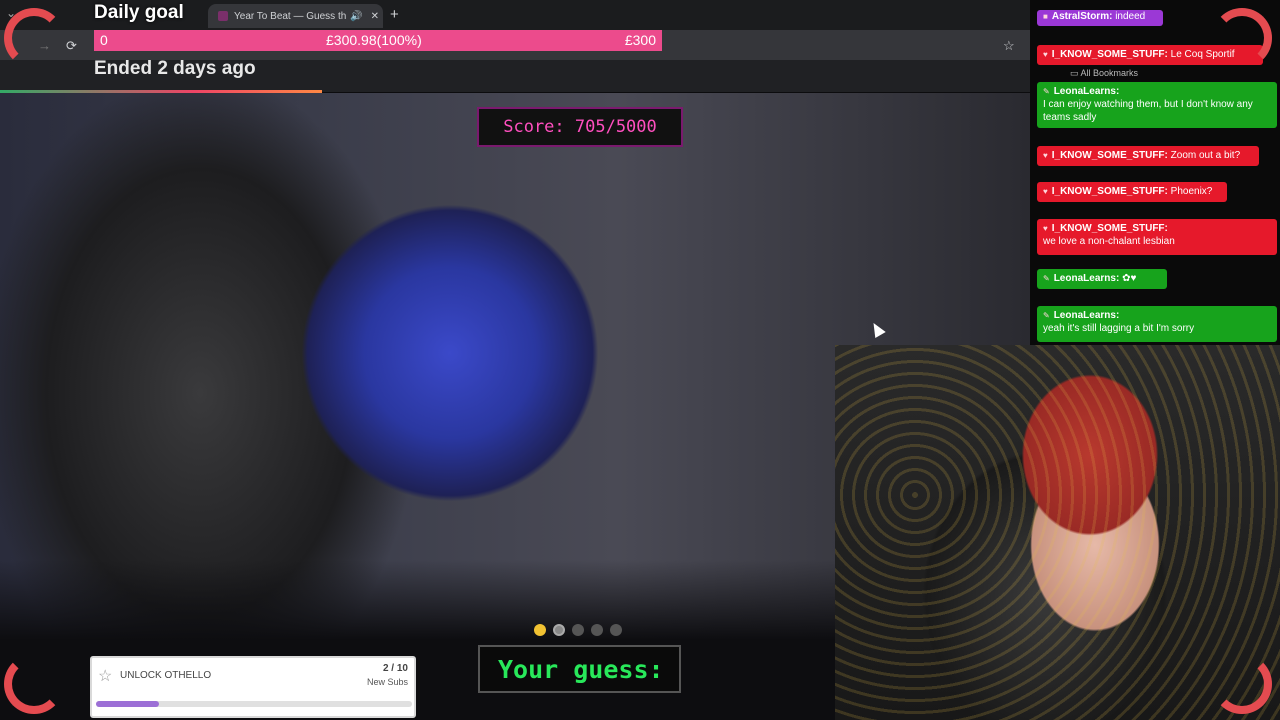 This screenshot has width=1280, height=720. I want to click on chat-message: ♥ I_KNOW_SOME_STUFF: Zoom out a bit?, so click(1148, 156).